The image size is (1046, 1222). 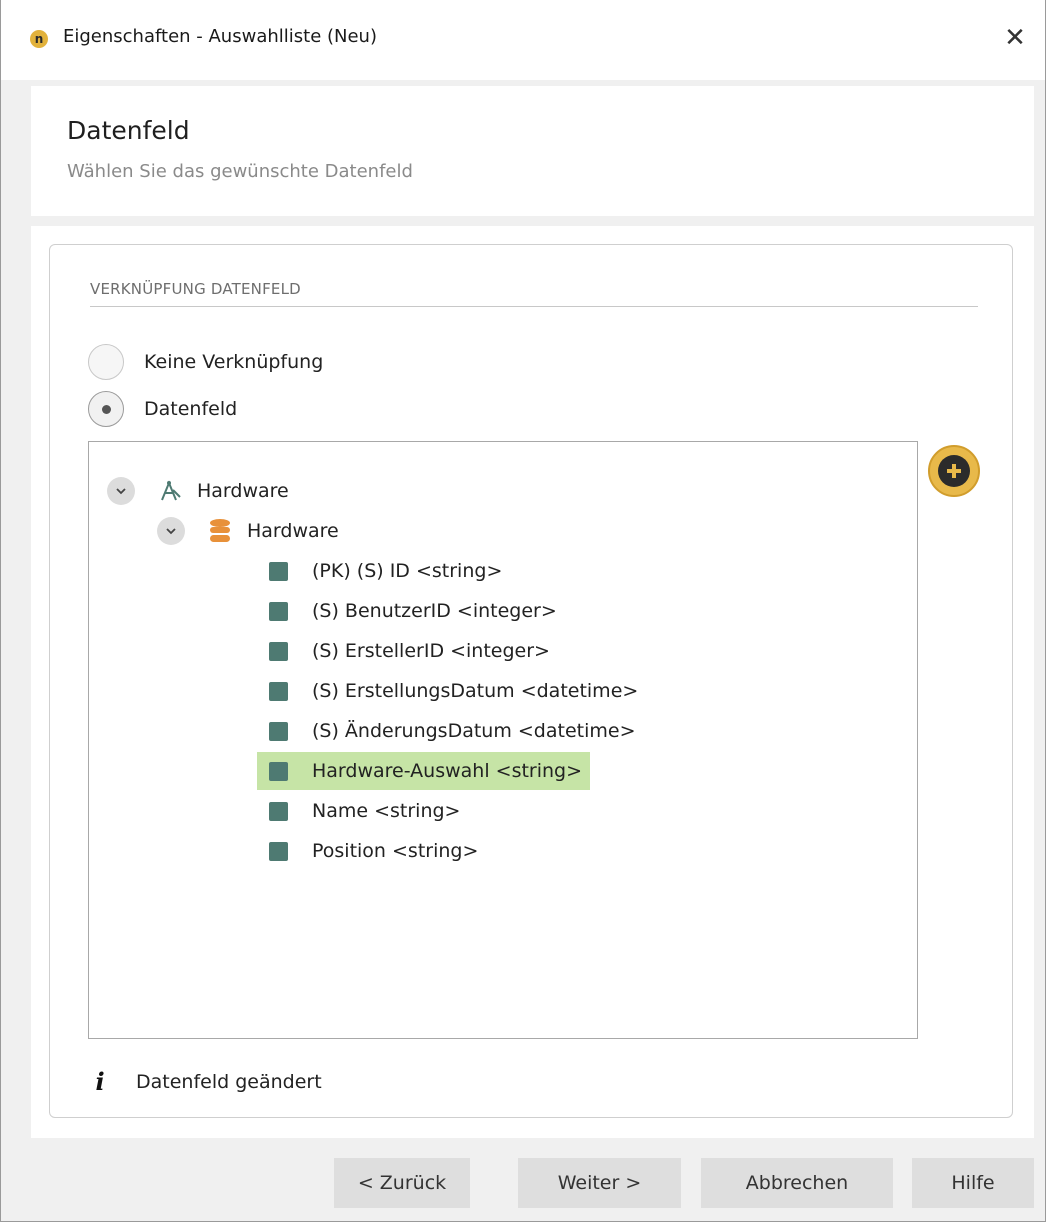 I want to click on tree-node-table: Hardware, so click(x=248, y=531).